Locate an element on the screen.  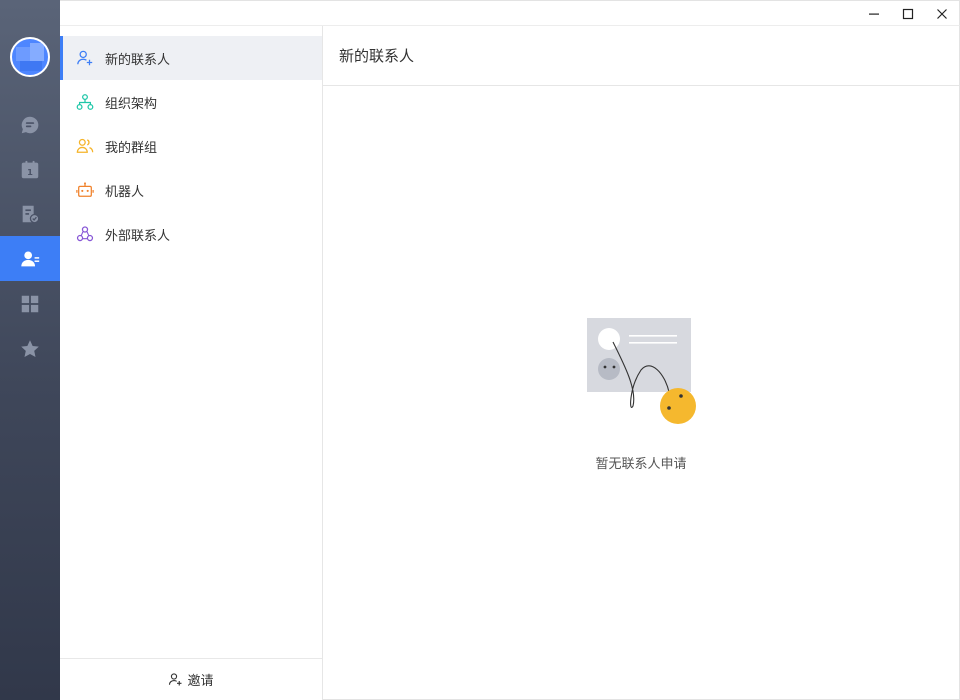
chat-icon is located at coordinates (30, 124).